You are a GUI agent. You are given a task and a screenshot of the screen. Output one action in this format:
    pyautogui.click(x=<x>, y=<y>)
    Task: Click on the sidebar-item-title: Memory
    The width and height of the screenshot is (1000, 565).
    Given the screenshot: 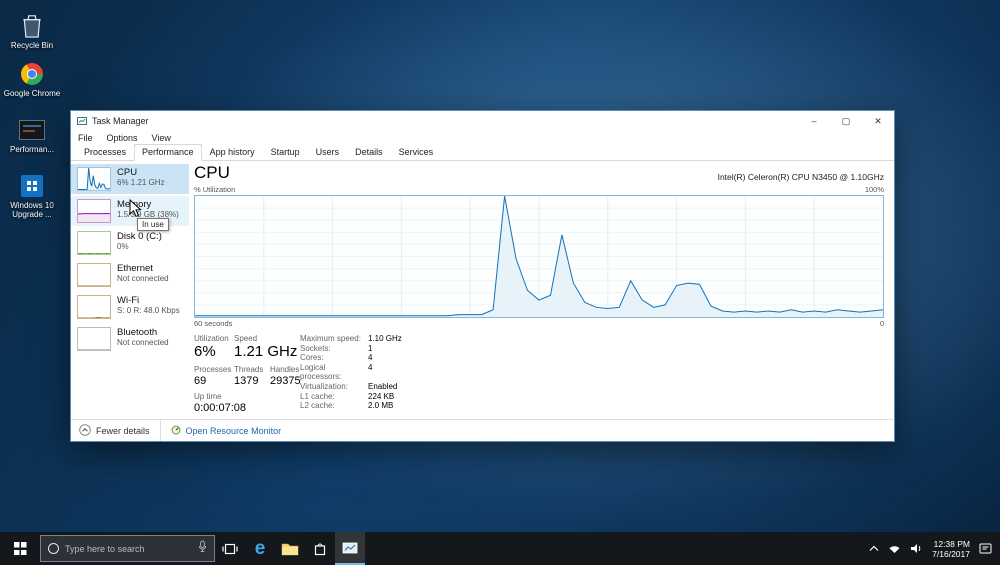 What is the action you would take?
    pyautogui.click(x=134, y=204)
    